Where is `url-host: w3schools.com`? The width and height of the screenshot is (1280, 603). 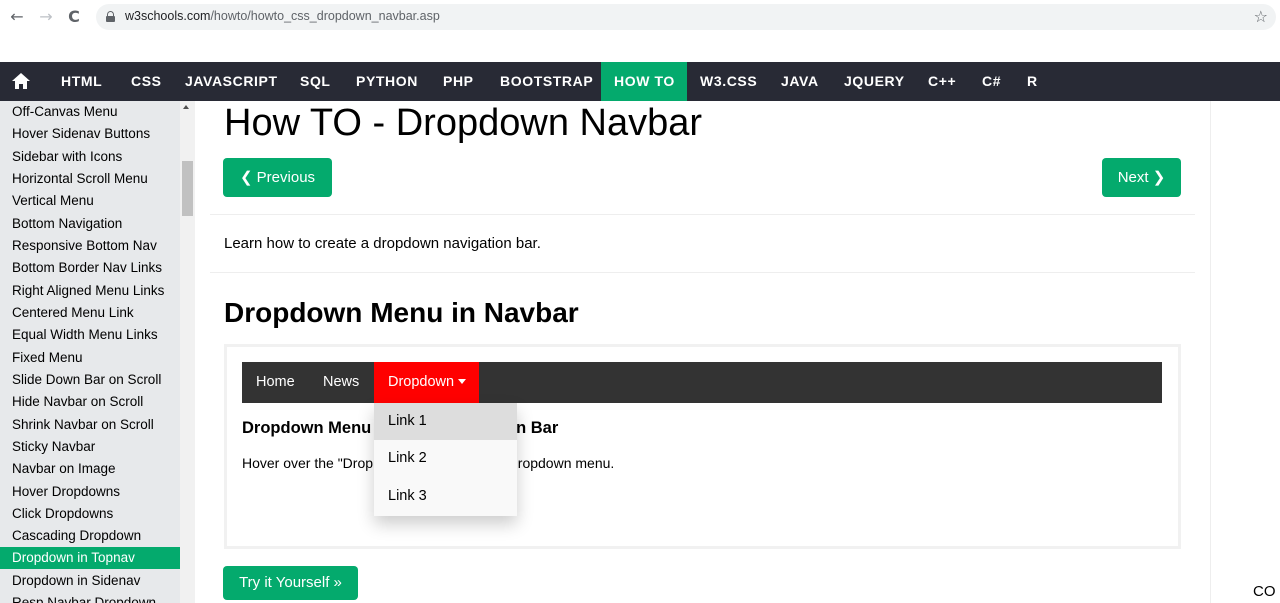 url-host: w3schools.com is located at coordinates (168, 16).